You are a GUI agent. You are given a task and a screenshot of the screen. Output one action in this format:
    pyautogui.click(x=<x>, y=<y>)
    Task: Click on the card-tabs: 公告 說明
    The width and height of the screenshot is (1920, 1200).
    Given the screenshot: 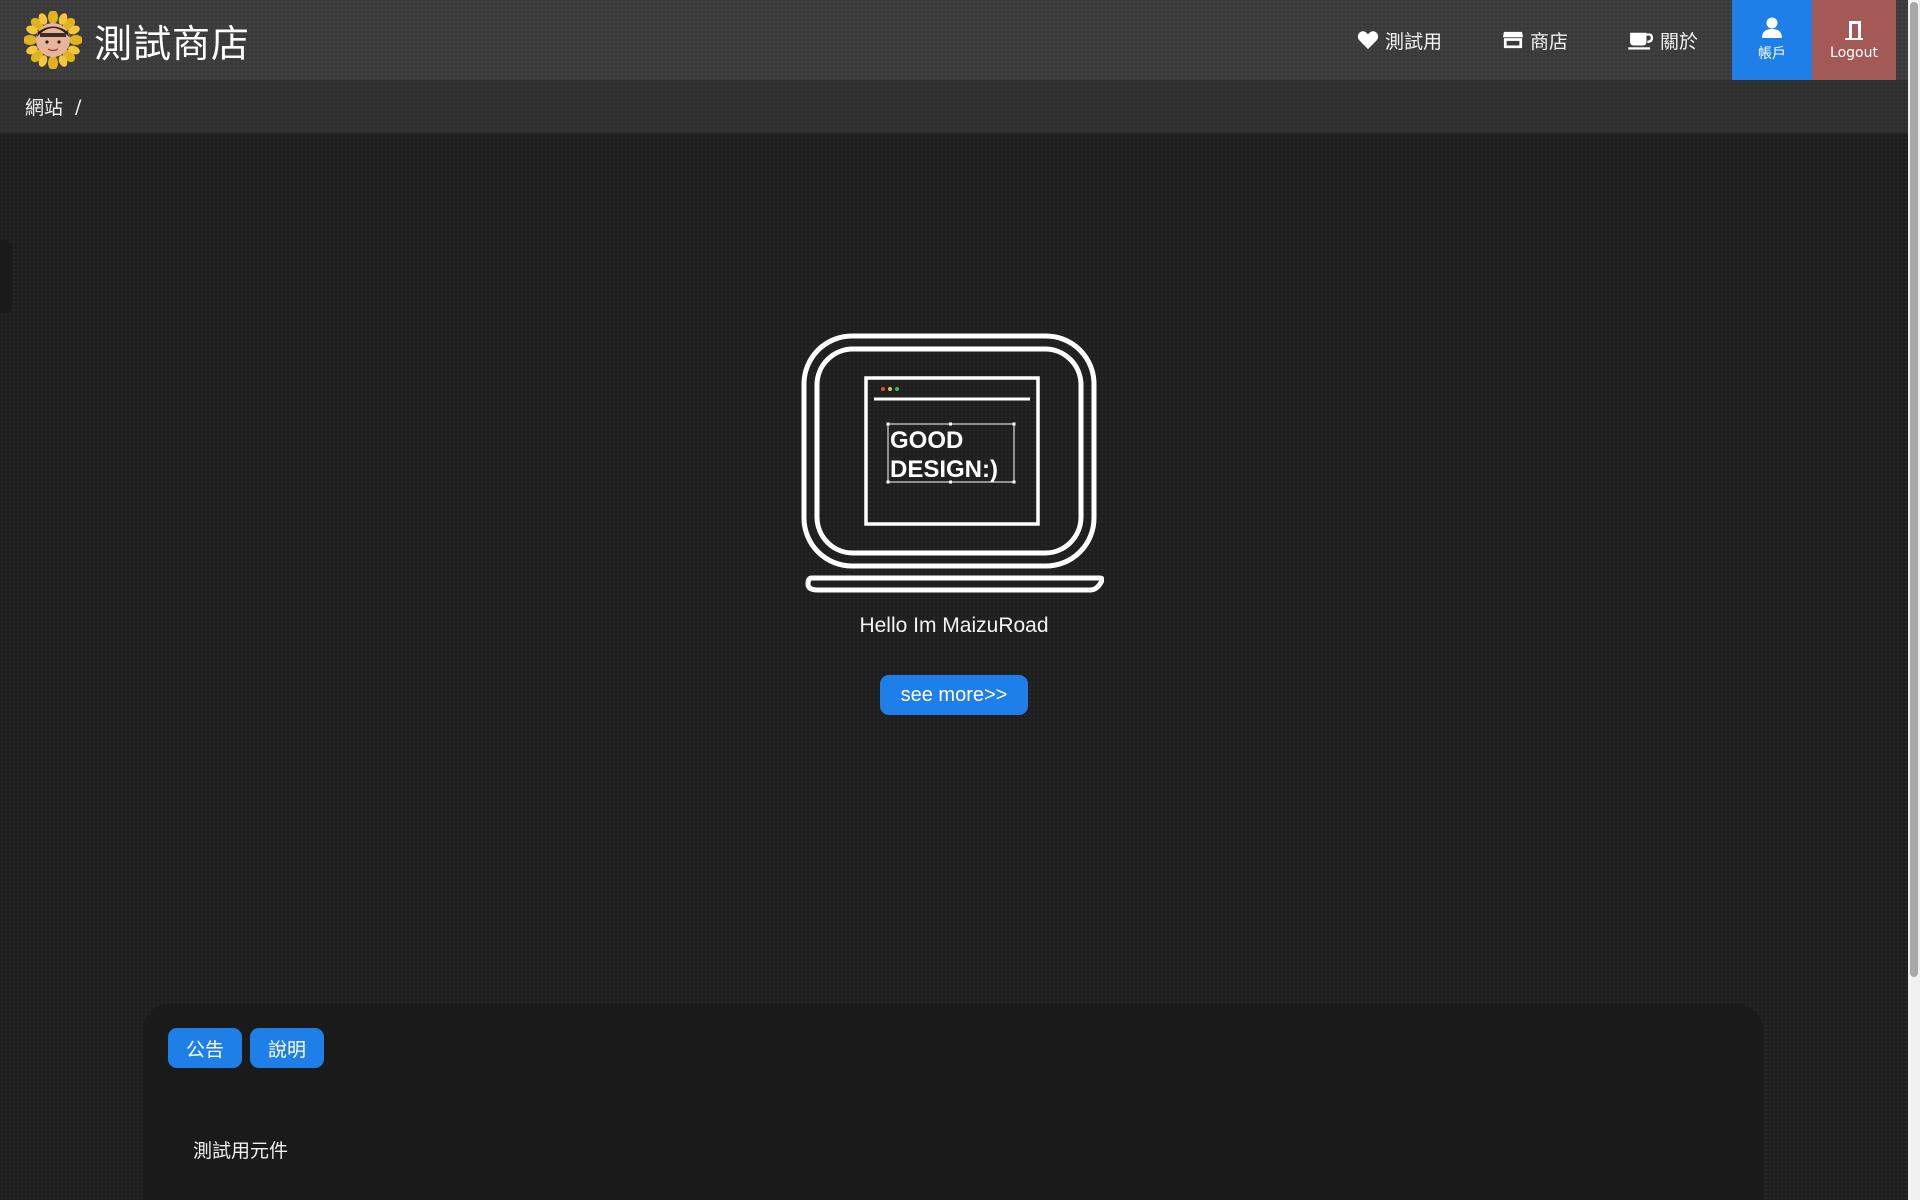 What is the action you would take?
    pyautogui.click(x=250, y=1048)
    